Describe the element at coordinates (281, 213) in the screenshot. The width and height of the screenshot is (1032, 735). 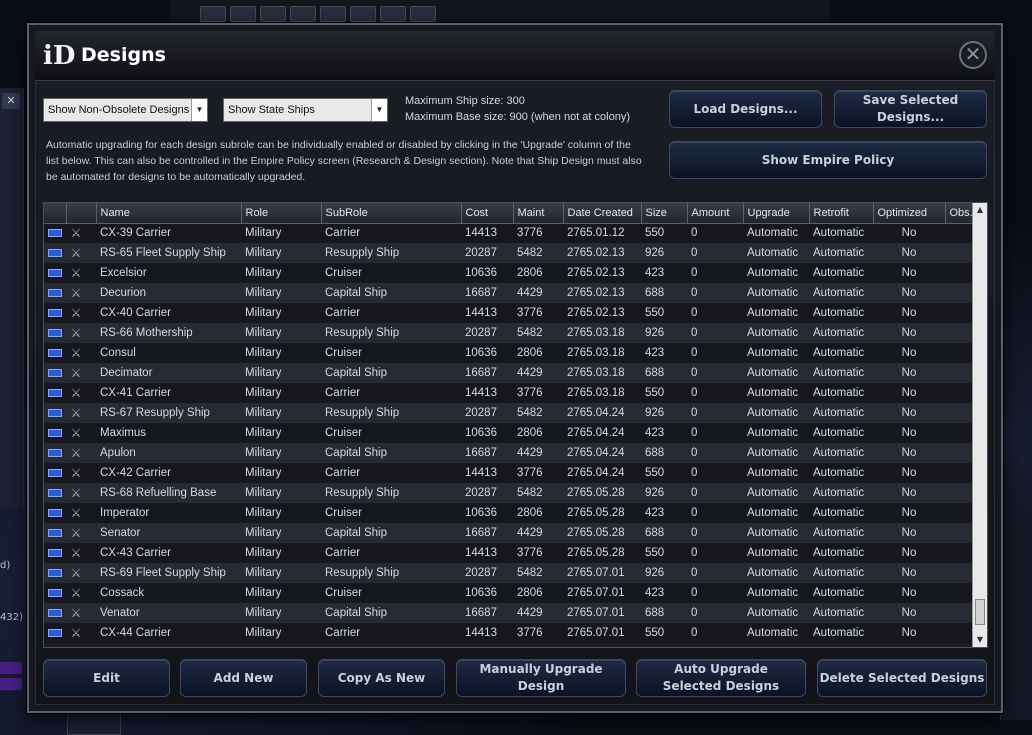
I see `column-header: Role` at that location.